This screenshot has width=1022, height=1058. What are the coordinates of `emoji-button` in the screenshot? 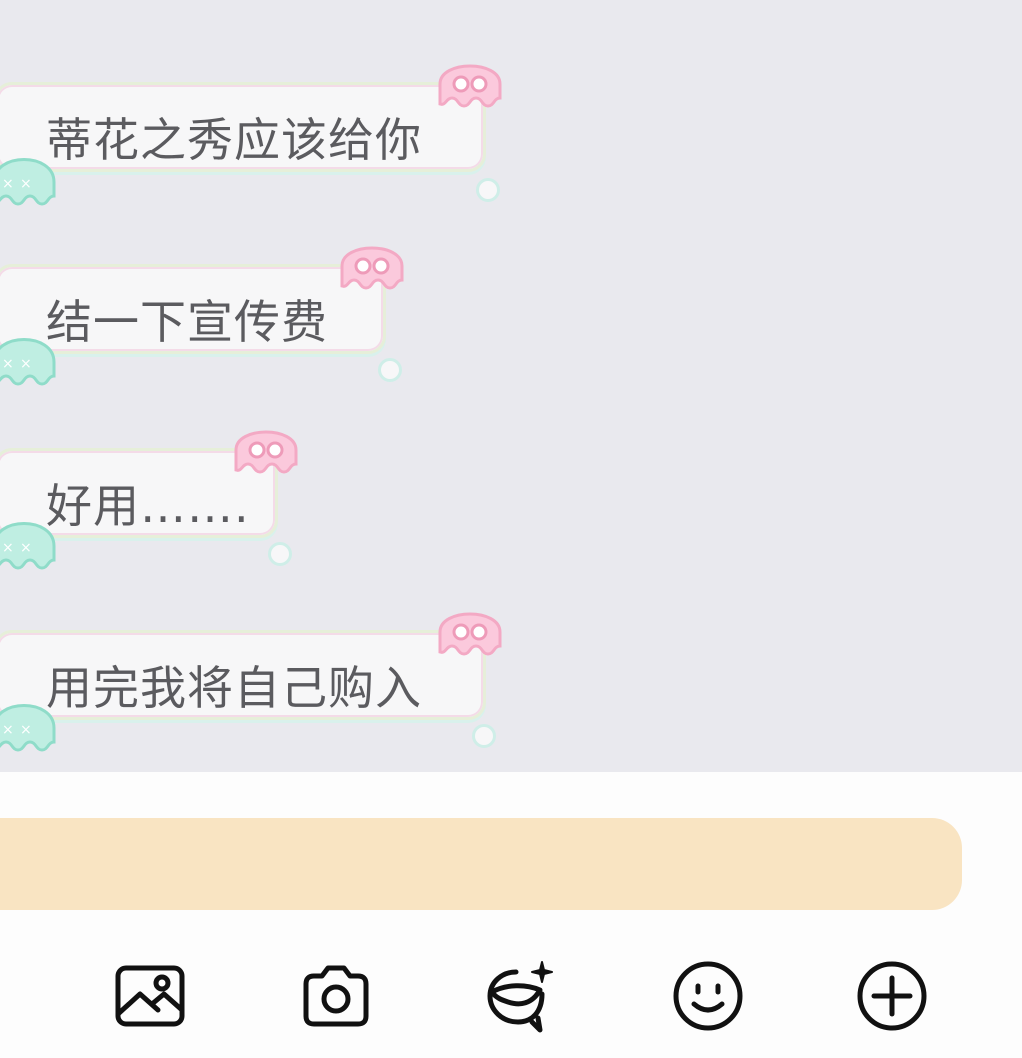 It's located at (708, 996).